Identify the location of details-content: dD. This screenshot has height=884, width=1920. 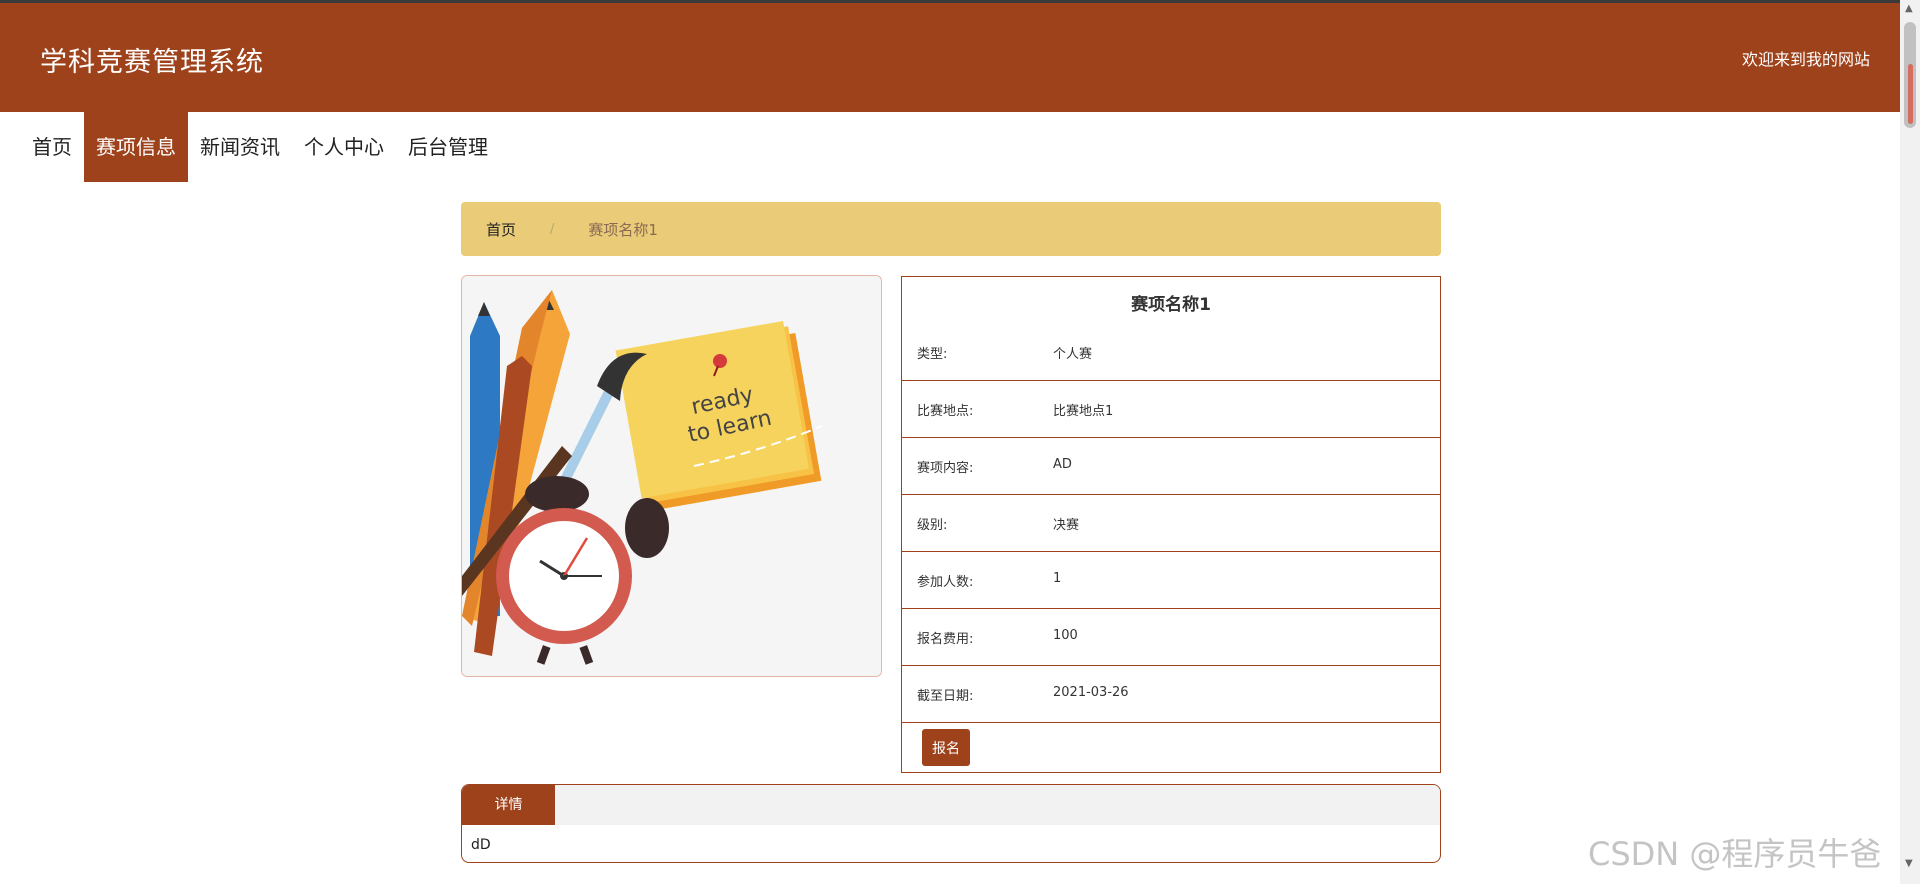
(481, 845).